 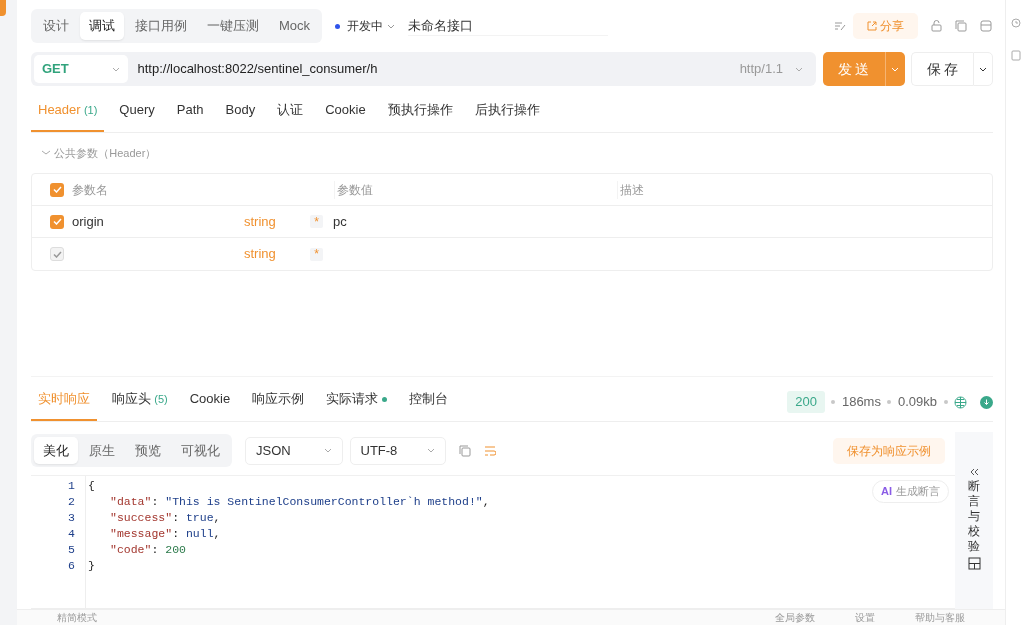 I want to click on response-tab: 控制台, so click(x=429, y=402).